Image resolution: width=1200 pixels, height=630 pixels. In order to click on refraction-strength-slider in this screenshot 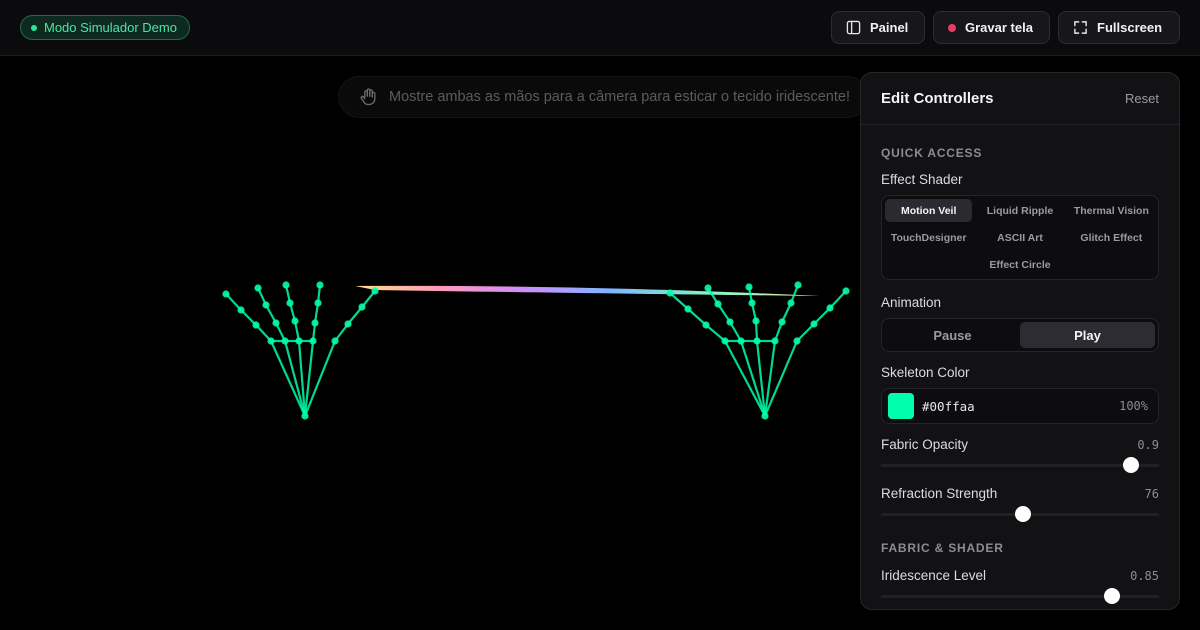, I will do `click(1020, 514)`.